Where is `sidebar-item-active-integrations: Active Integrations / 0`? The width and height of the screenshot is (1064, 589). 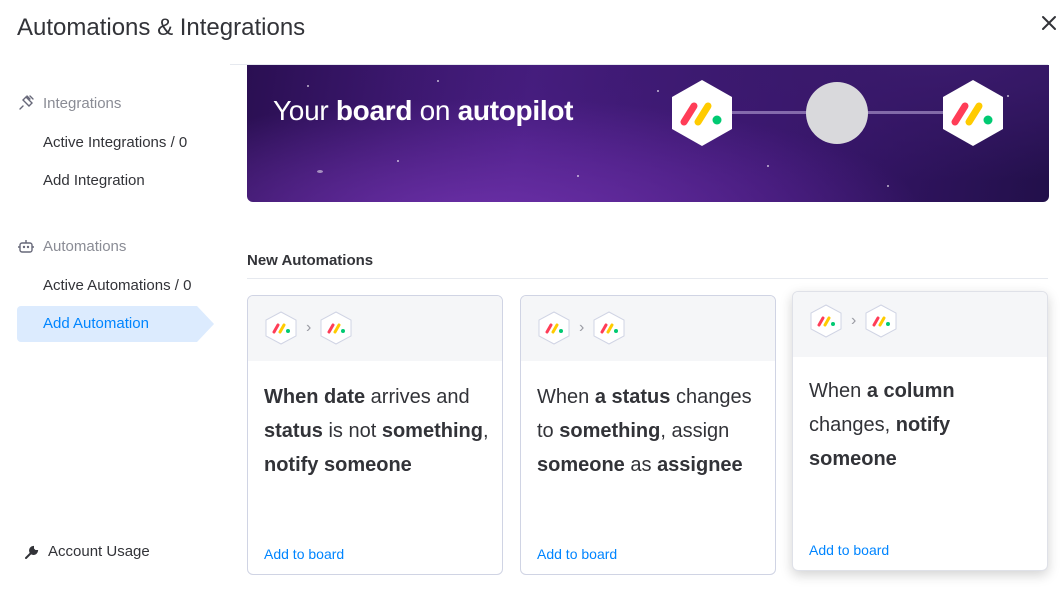
sidebar-item-active-integrations: Active Integrations / 0 is located at coordinates (107, 143).